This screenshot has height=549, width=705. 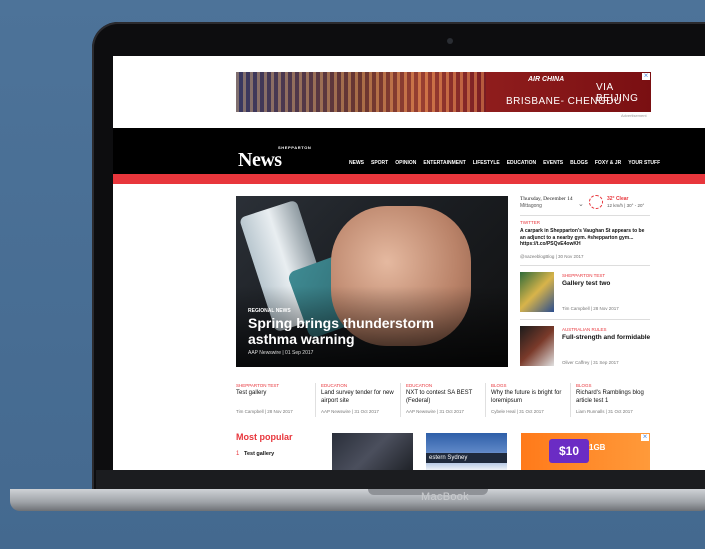 What do you see at coordinates (626, 205) in the screenshot?
I see `weather-wind: 12 km/h | 30° - 20°` at bounding box center [626, 205].